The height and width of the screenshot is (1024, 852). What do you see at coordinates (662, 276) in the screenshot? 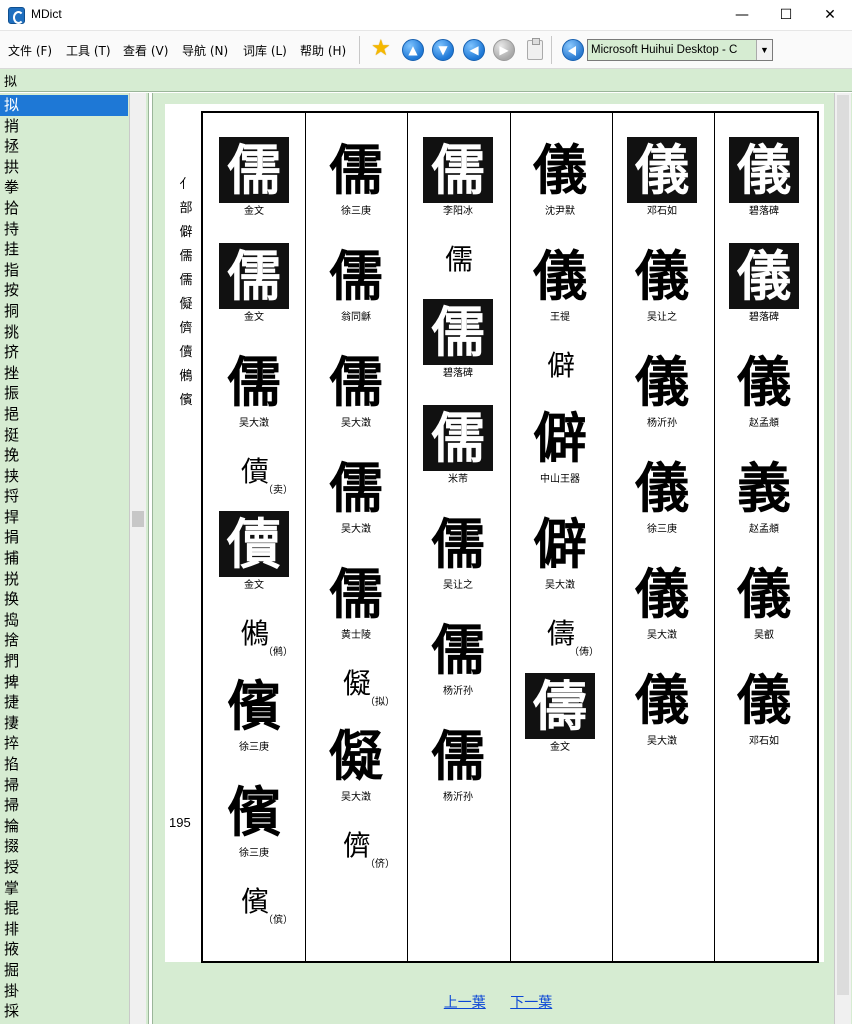
I see `glyph-char: 儀` at bounding box center [662, 276].